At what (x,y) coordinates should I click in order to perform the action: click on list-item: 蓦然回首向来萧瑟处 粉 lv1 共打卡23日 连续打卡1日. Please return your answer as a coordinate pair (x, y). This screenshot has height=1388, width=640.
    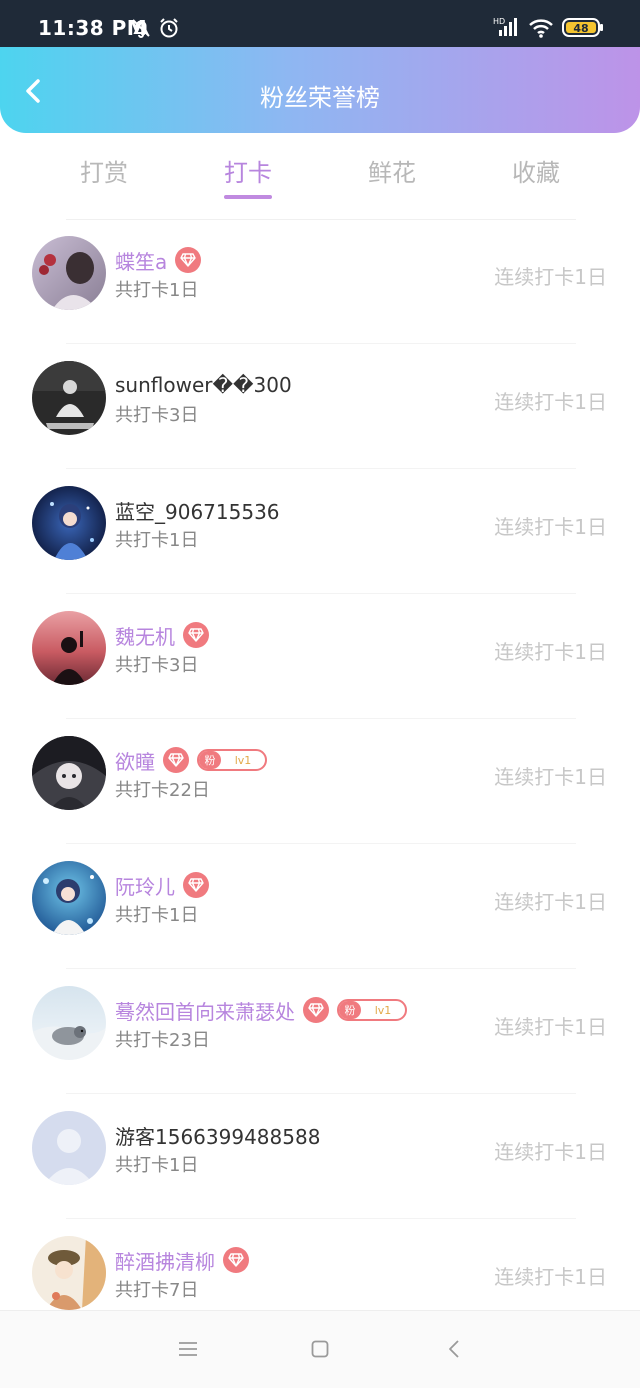
    Looking at the image, I should click on (320, 1031).